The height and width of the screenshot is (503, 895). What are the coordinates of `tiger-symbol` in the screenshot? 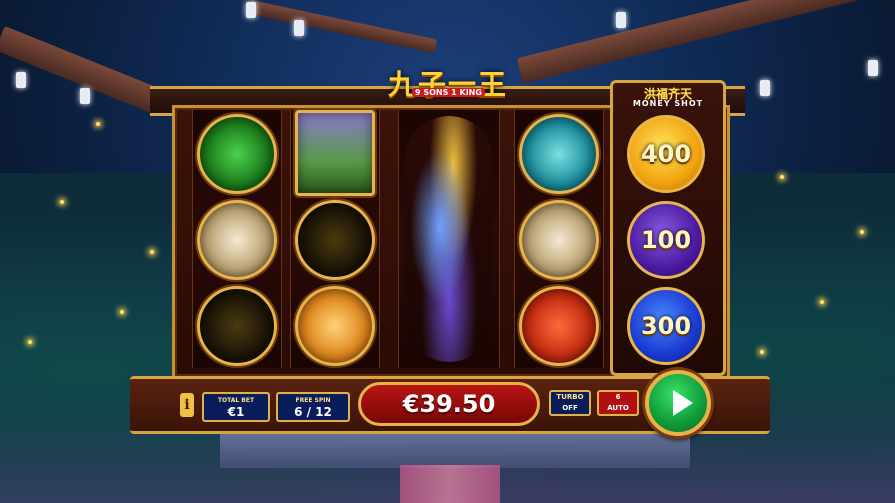 It's located at (335, 326).